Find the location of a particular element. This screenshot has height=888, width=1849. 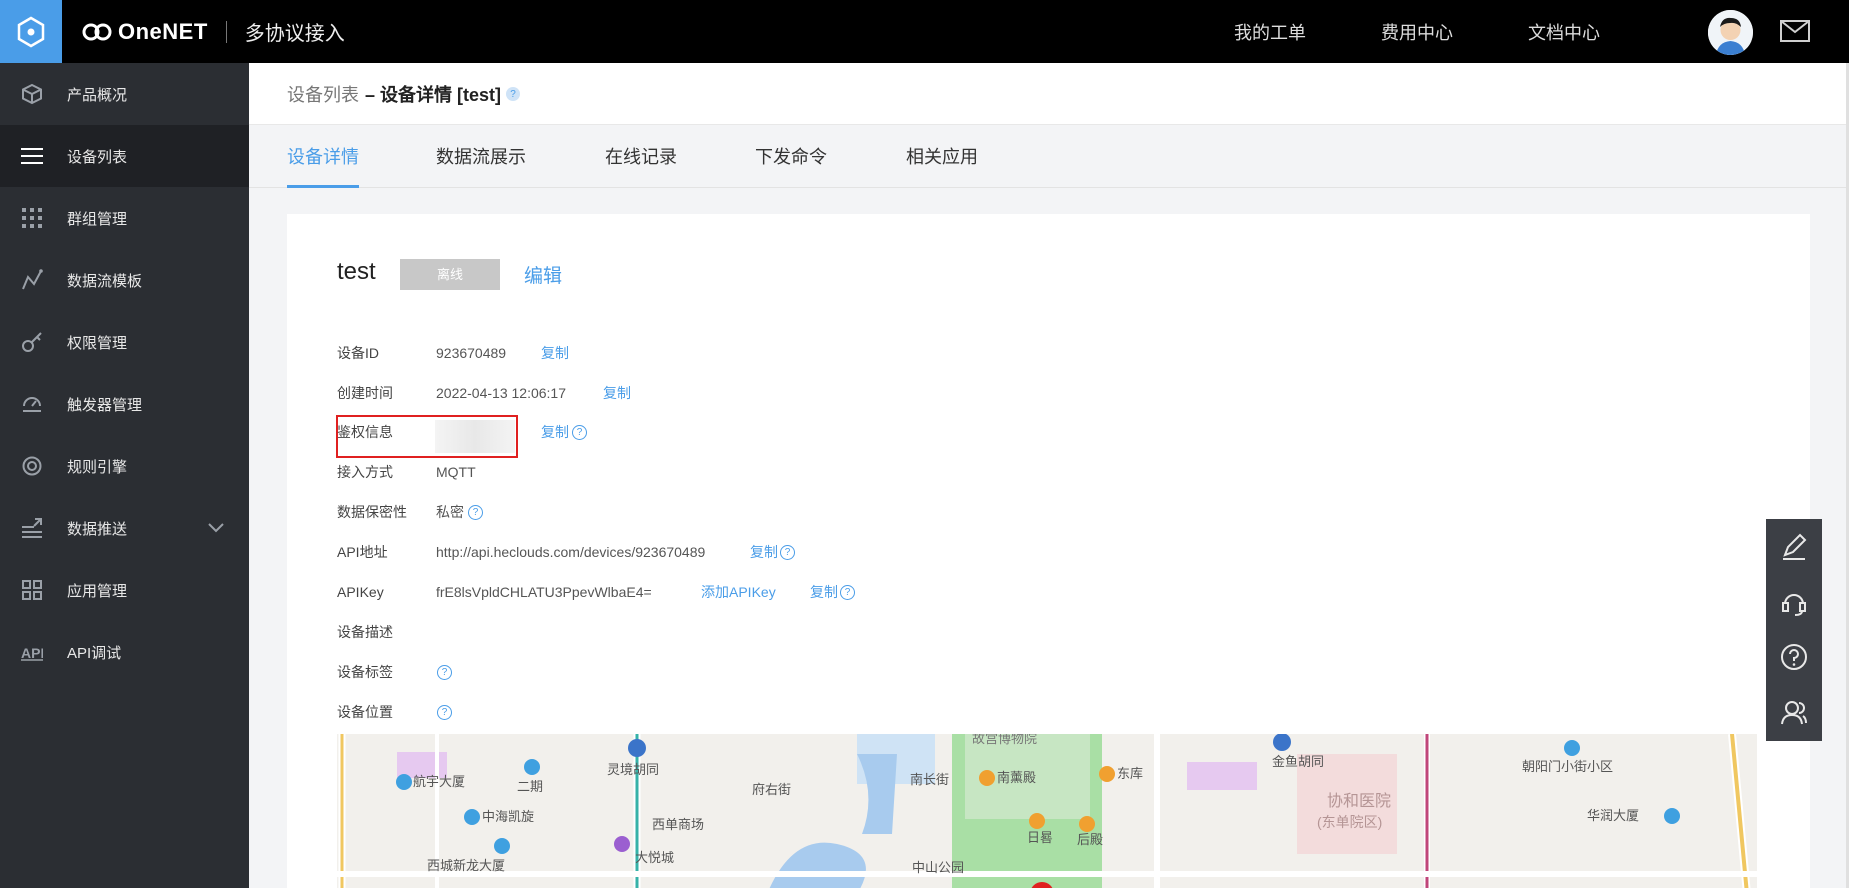

sidebar-item-apps: 应用管理 is located at coordinates (124, 590).